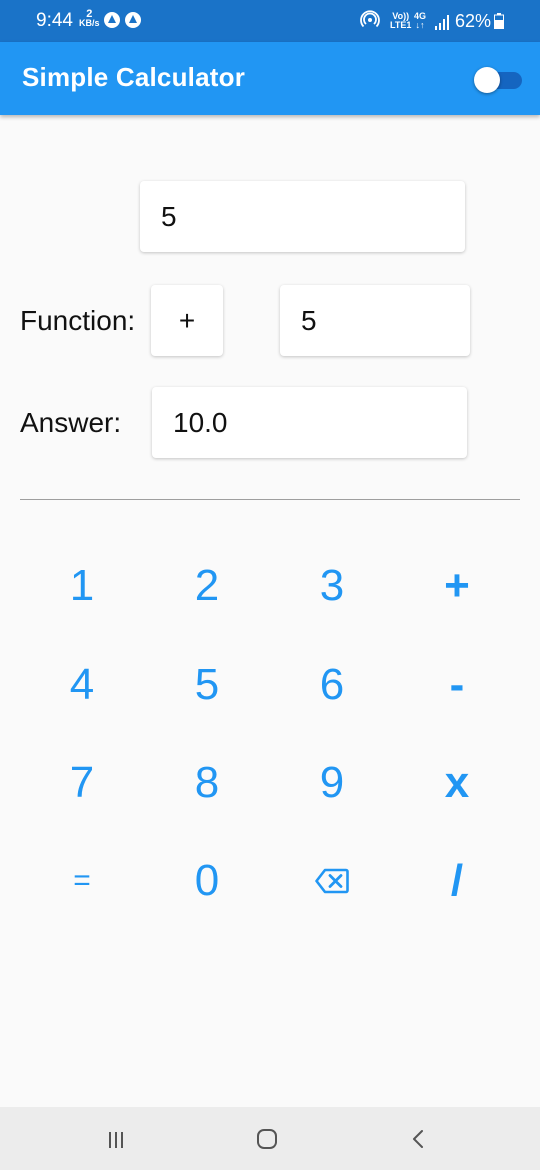  What do you see at coordinates (309, 422) in the screenshot?
I see `answer-field: 10.0` at bounding box center [309, 422].